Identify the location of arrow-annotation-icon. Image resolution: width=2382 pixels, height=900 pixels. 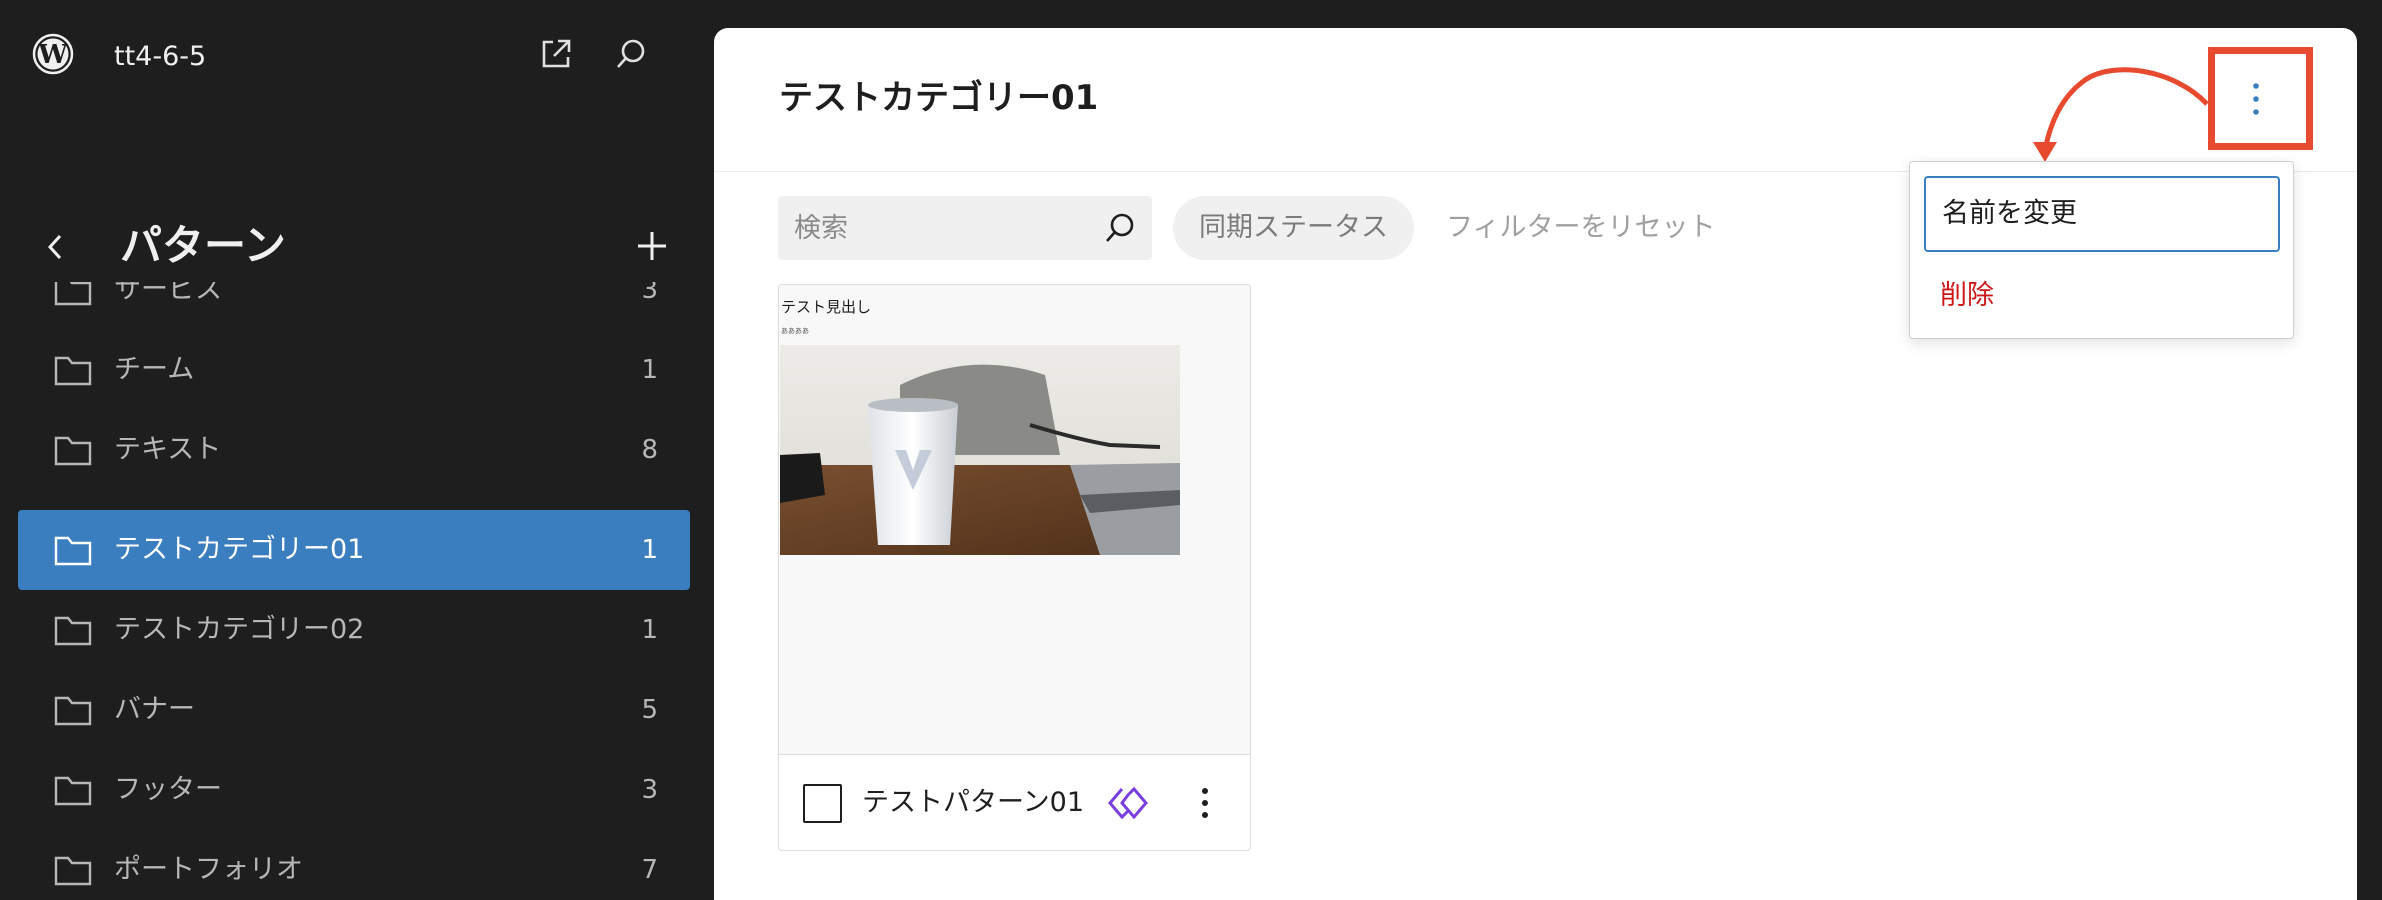
(2121, 114).